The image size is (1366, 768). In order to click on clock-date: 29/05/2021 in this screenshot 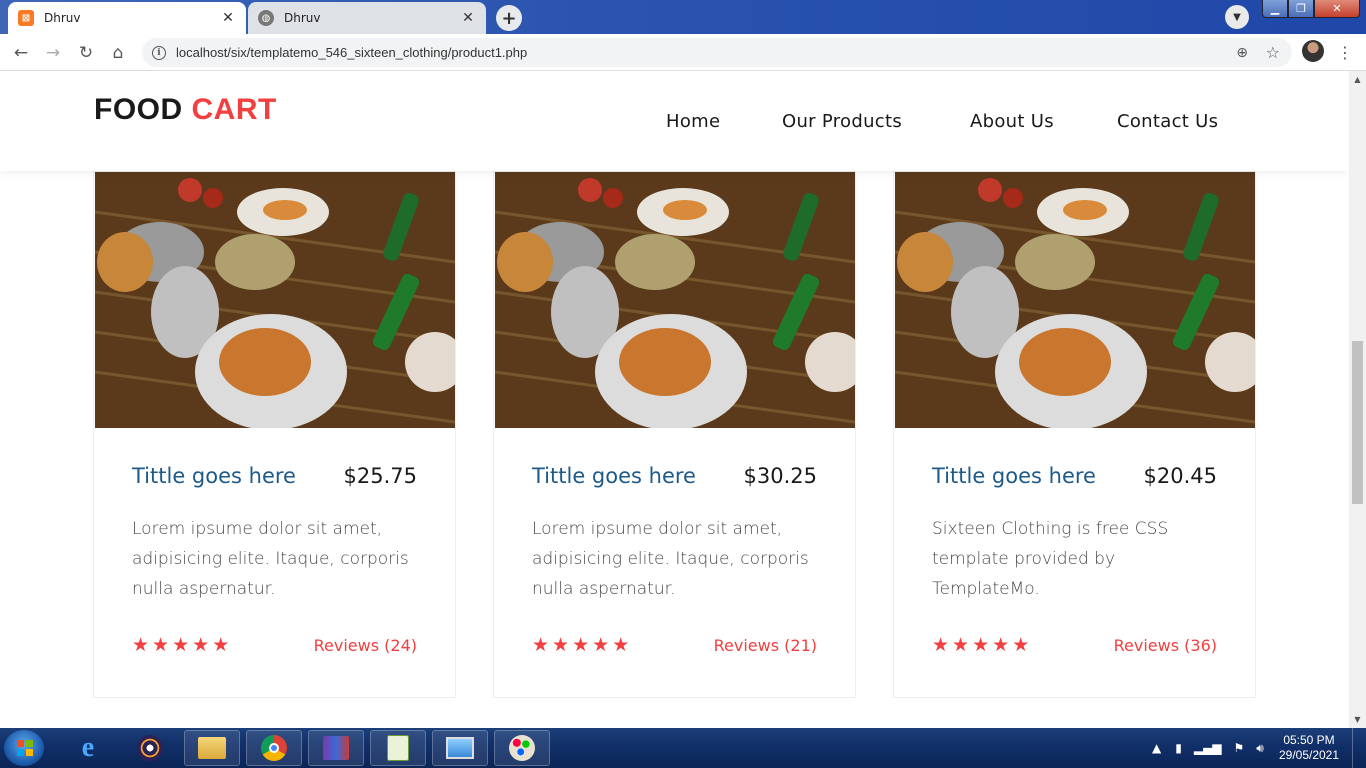, I will do `click(1309, 755)`.